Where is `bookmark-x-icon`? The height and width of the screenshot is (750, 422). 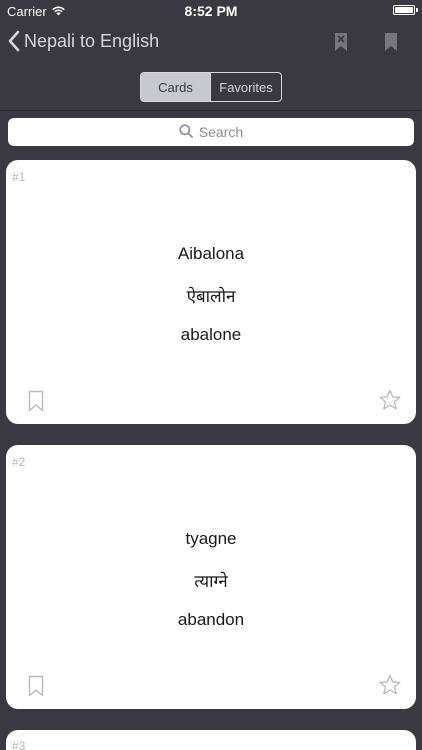
bookmark-x-icon is located at coordinates (341, 44).